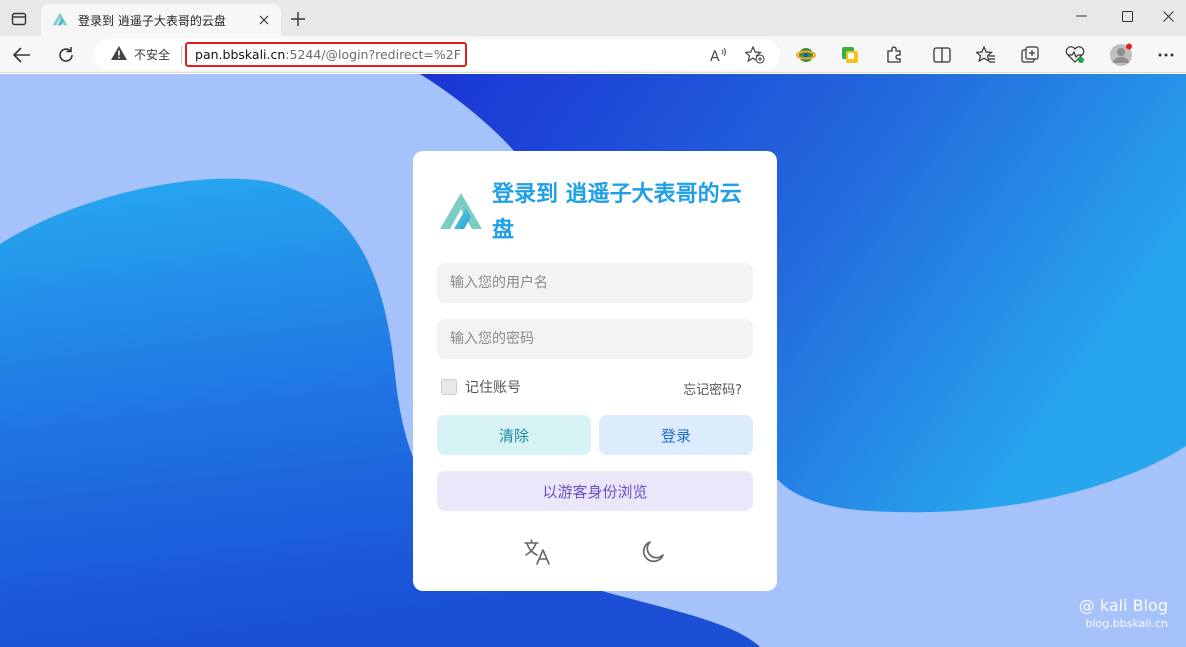  Describe the element at coordinates (1168, 16) in the screenshot. I see `close-window-icon` at that location.